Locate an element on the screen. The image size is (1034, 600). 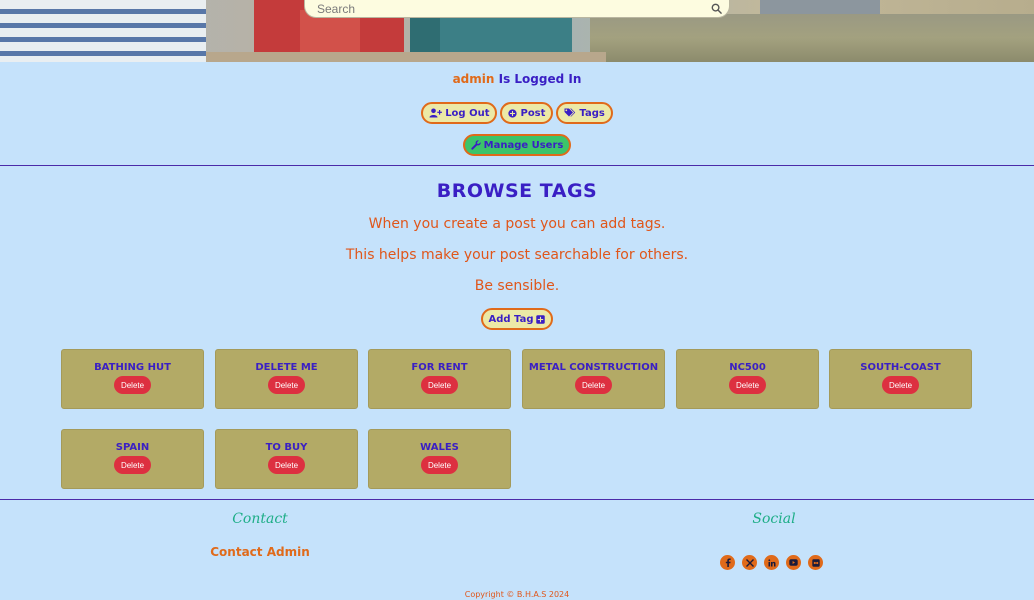
tags-icon is located at coordinates (570, 112).